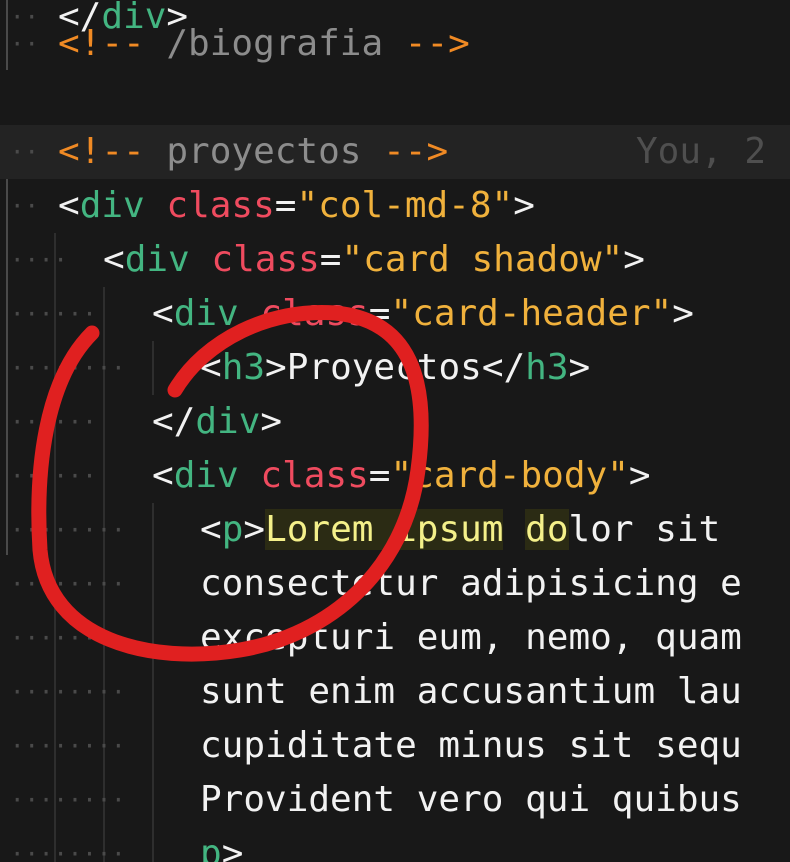 Image resolution: width=790 pixels, height=862 pixels. Describe the element at coordinates (531, 313) in the screenshot. I see `code-token: "card-header"` at that location.